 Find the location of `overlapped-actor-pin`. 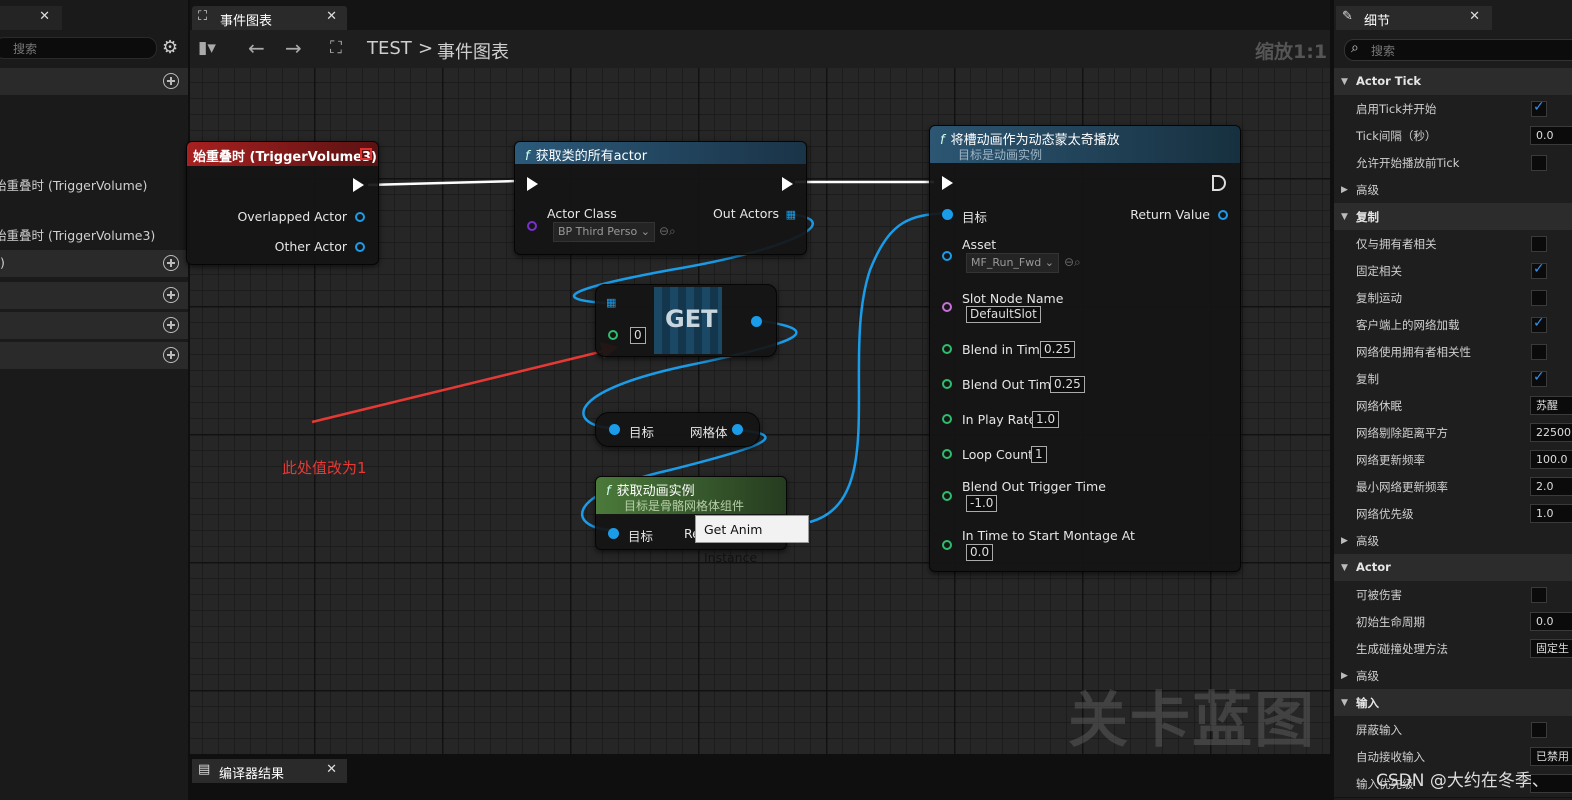

overlapped-actor-pin is located at coordinates (360, 217).